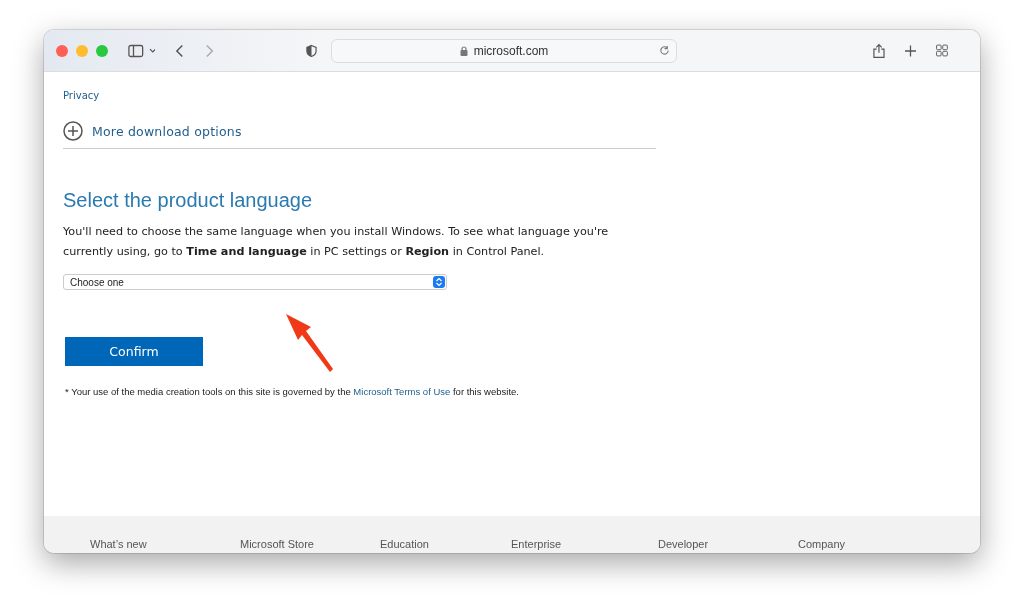 This screenshot has height=612, width=1024. I want to click on reload-icon, so click(665, 50).